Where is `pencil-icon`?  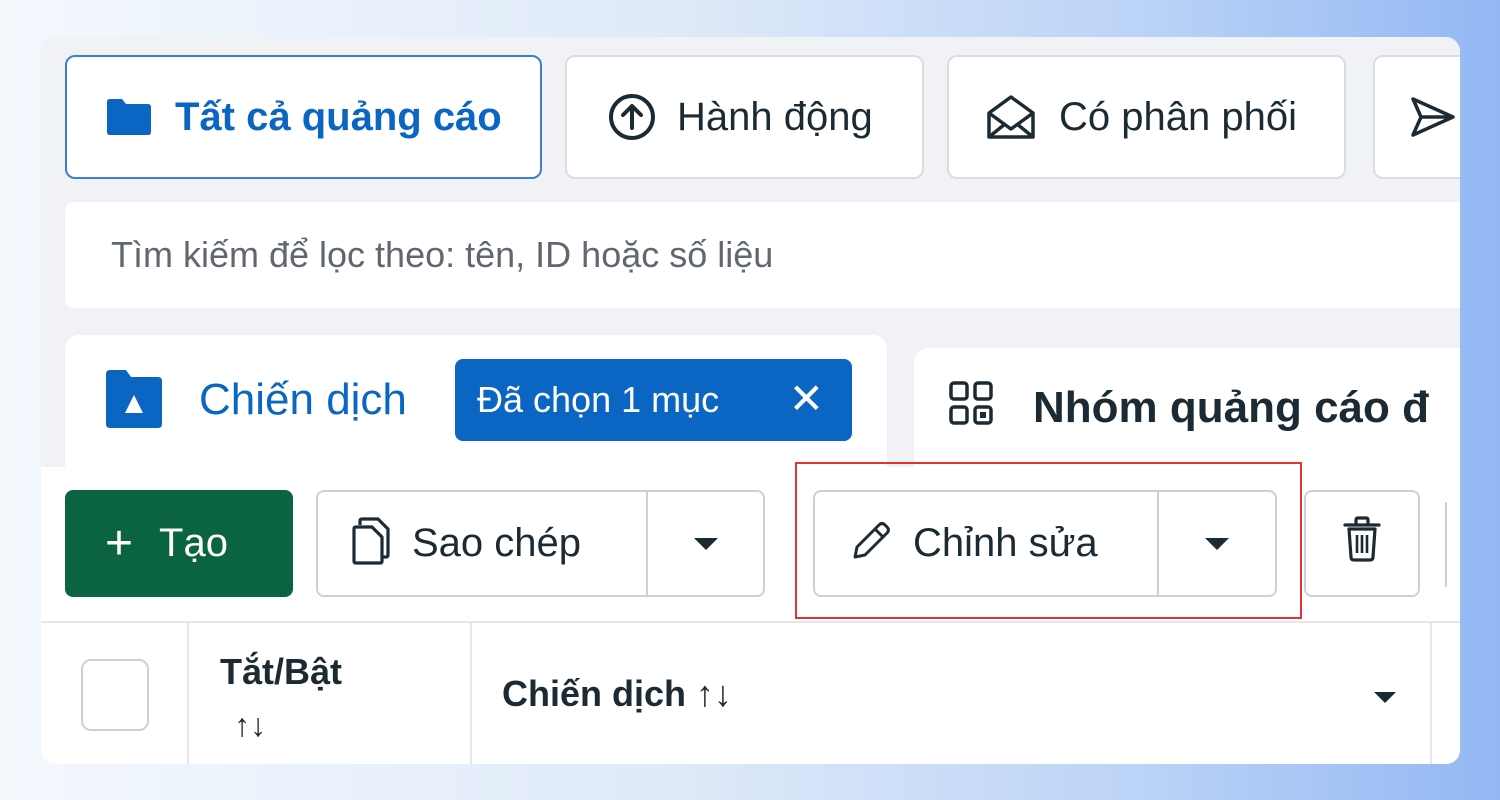 pencil-icon is located at coordinates (871, 543).